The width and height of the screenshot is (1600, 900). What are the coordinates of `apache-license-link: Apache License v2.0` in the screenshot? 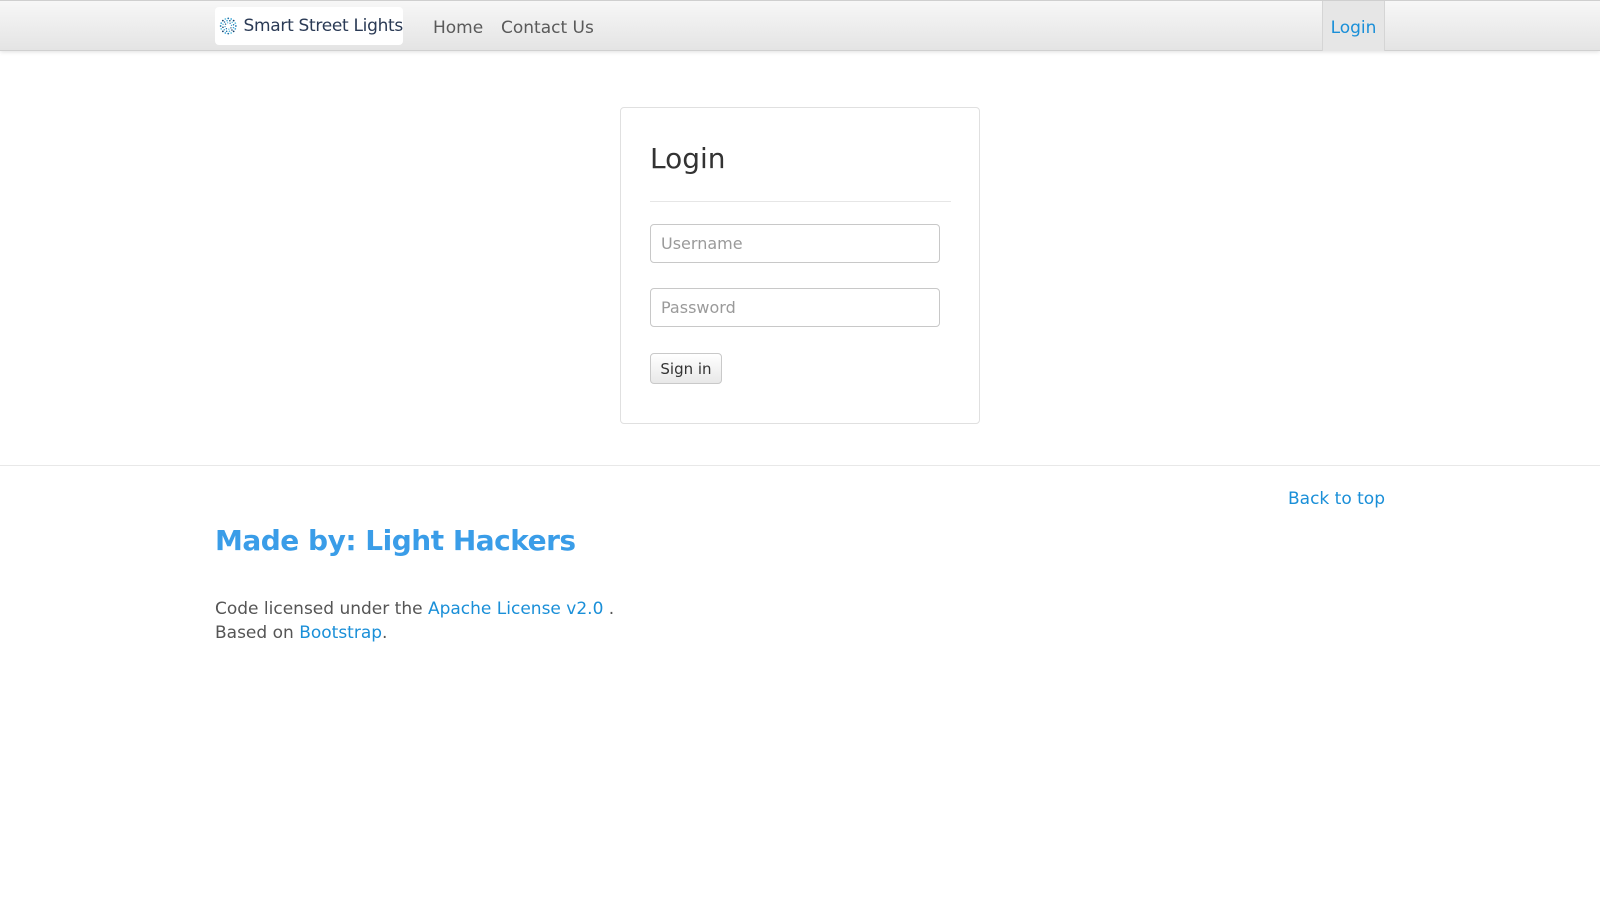 It's located at (515, 609).